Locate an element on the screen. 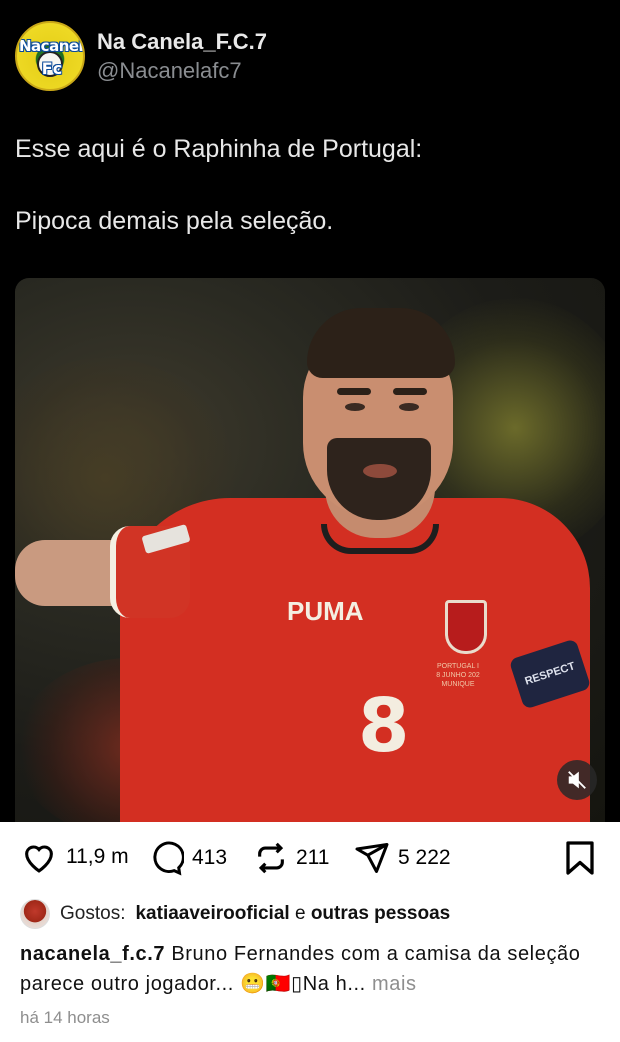  repost-count: 211 is located at coordinates (313, 857).